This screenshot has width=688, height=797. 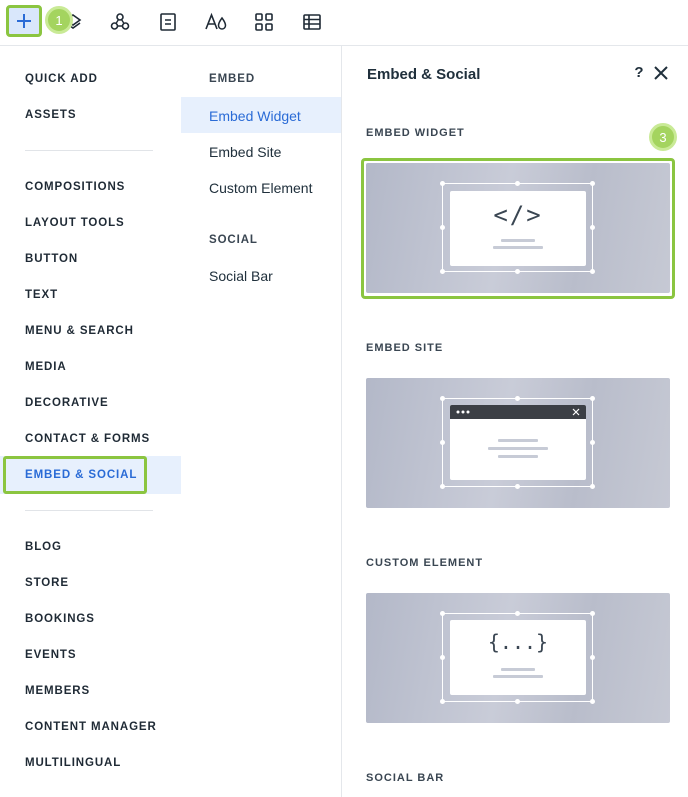 I want to click on pages-button, so click(x=168, y=22).